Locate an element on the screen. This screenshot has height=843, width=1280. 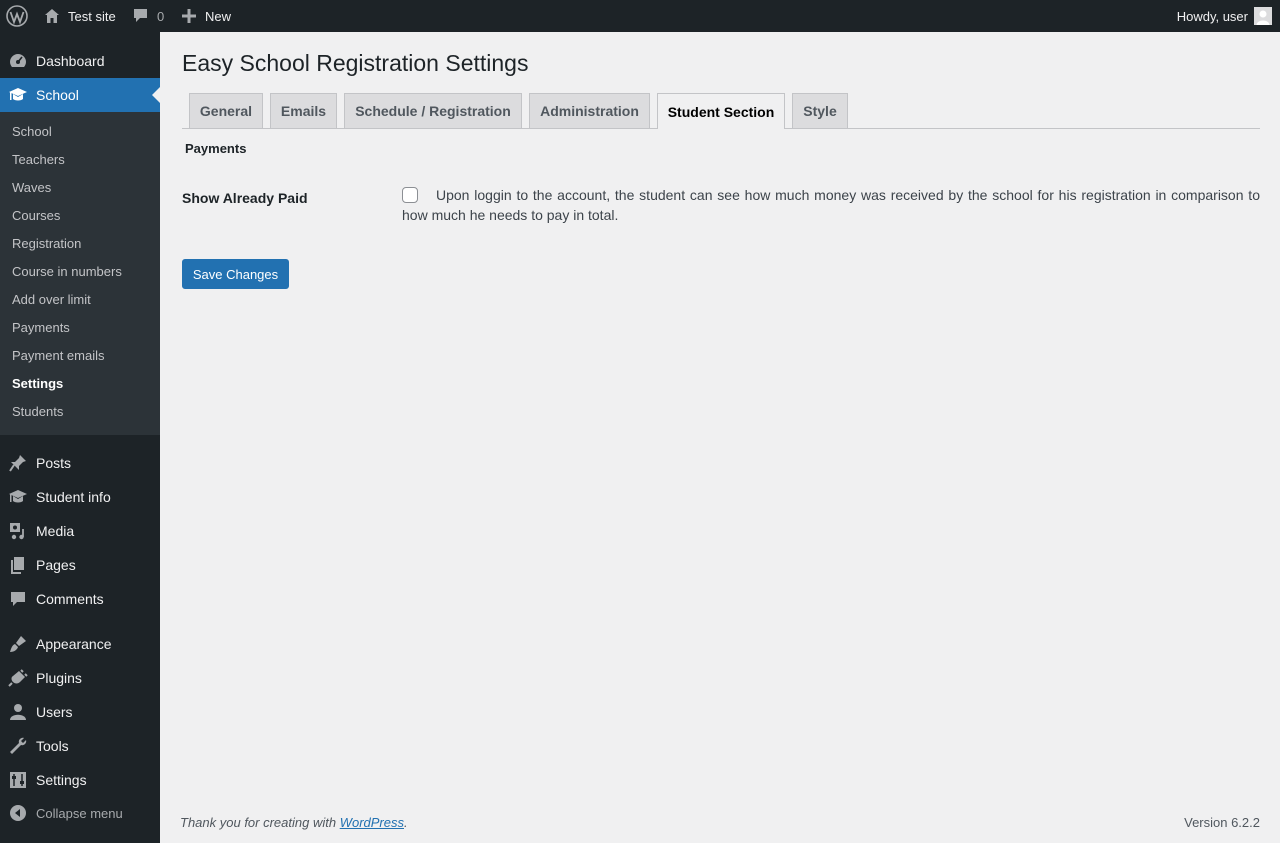
footer-version: Version 6.2.2 is located at coordinates (1222, 822).